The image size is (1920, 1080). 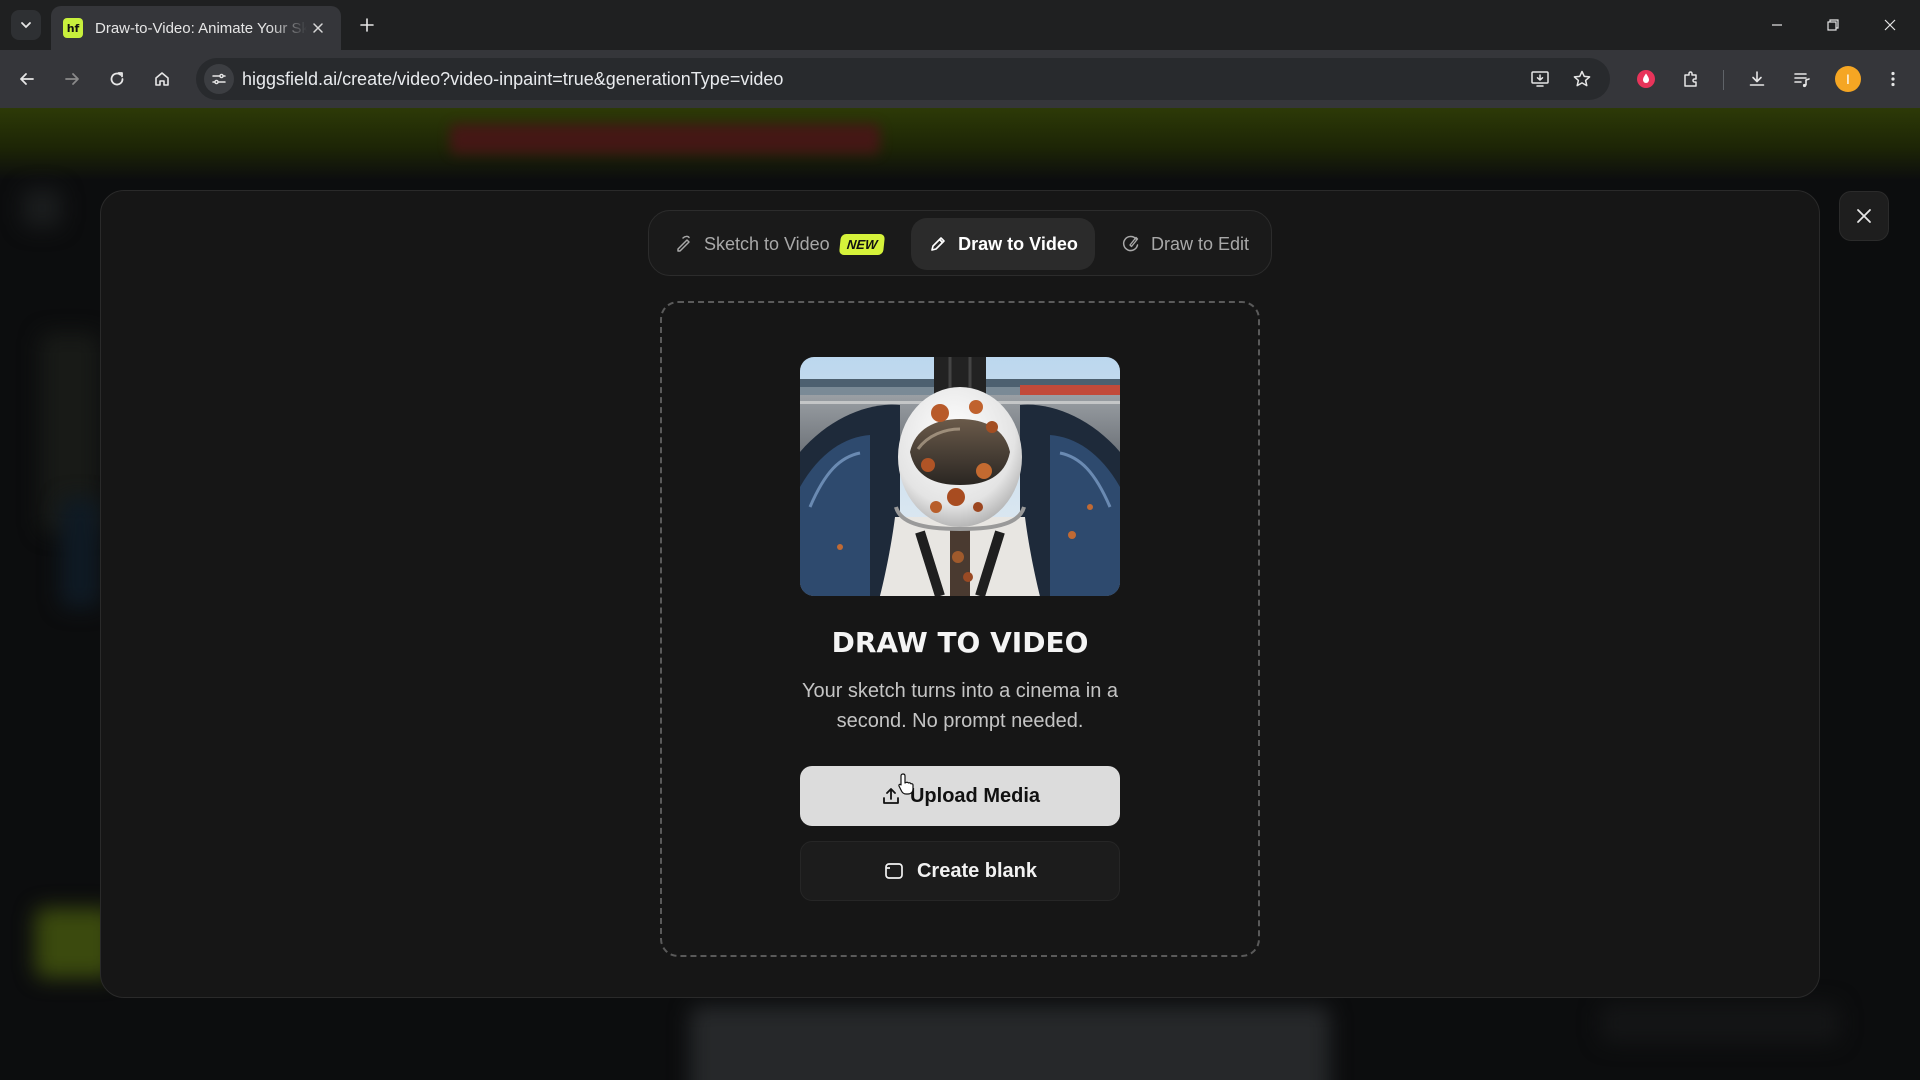 I want to click on preview-image, so click(x=960, y=476).